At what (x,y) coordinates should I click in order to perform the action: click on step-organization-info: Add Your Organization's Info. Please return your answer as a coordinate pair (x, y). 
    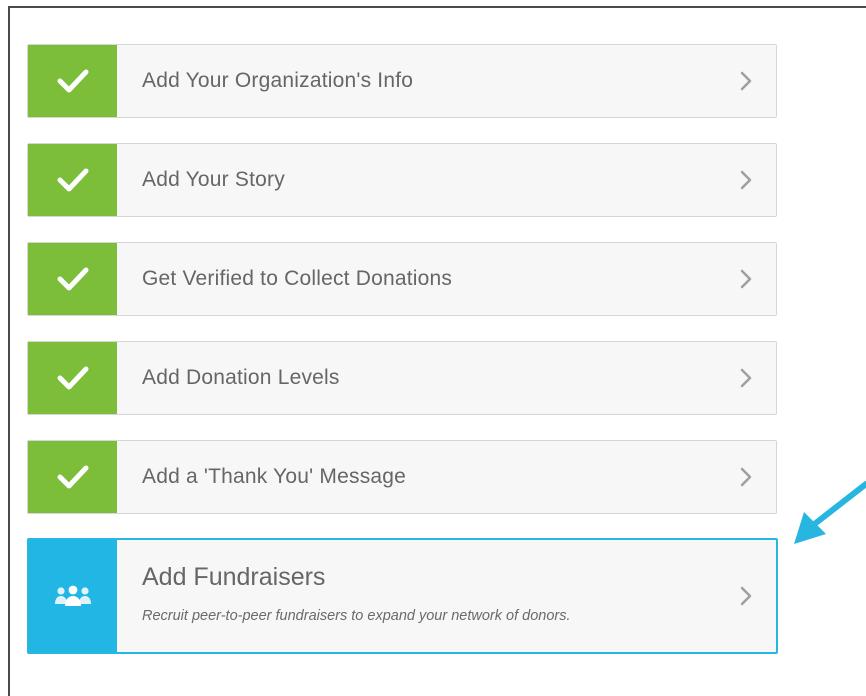
    Looking at the image, I should click on (402, 81).